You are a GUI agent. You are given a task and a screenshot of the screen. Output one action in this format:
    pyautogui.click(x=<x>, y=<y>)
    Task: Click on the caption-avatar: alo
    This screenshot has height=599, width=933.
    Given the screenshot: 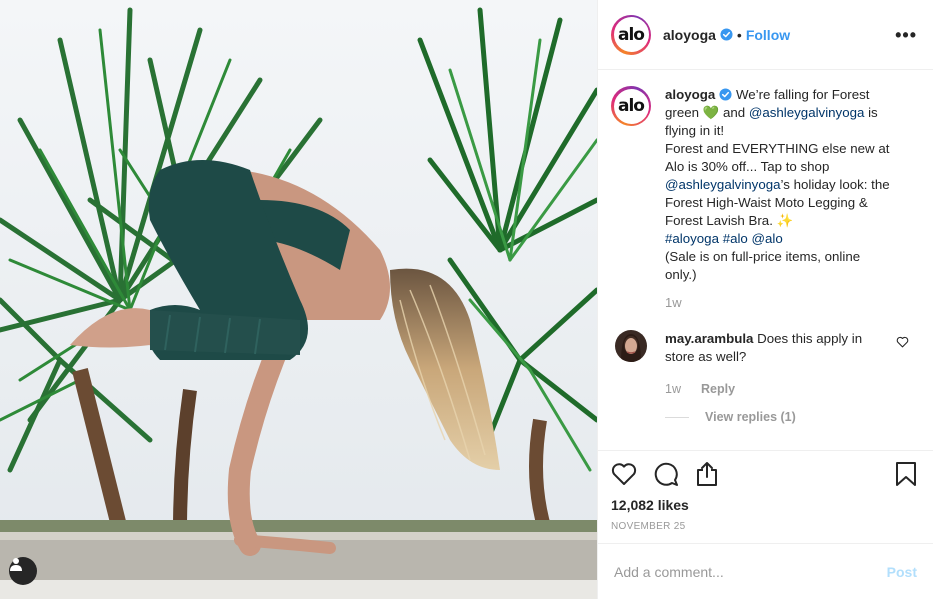 What is the action you would take?
    pyautogui.click(x=631, y=106)
    